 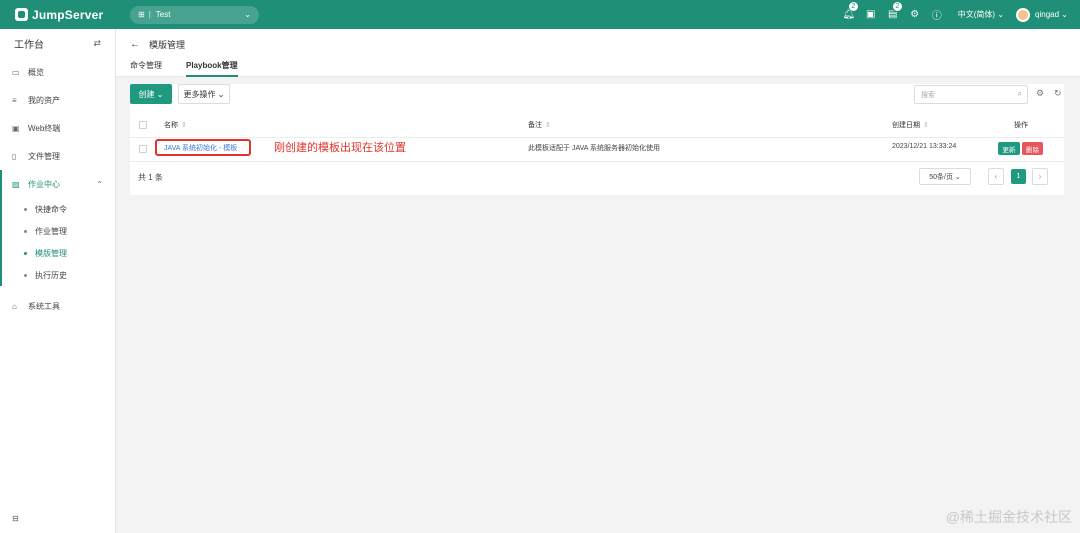 I want to click on sidebar-item-system-tools: ⌂ 系统工具, so click(x=57, y=306).